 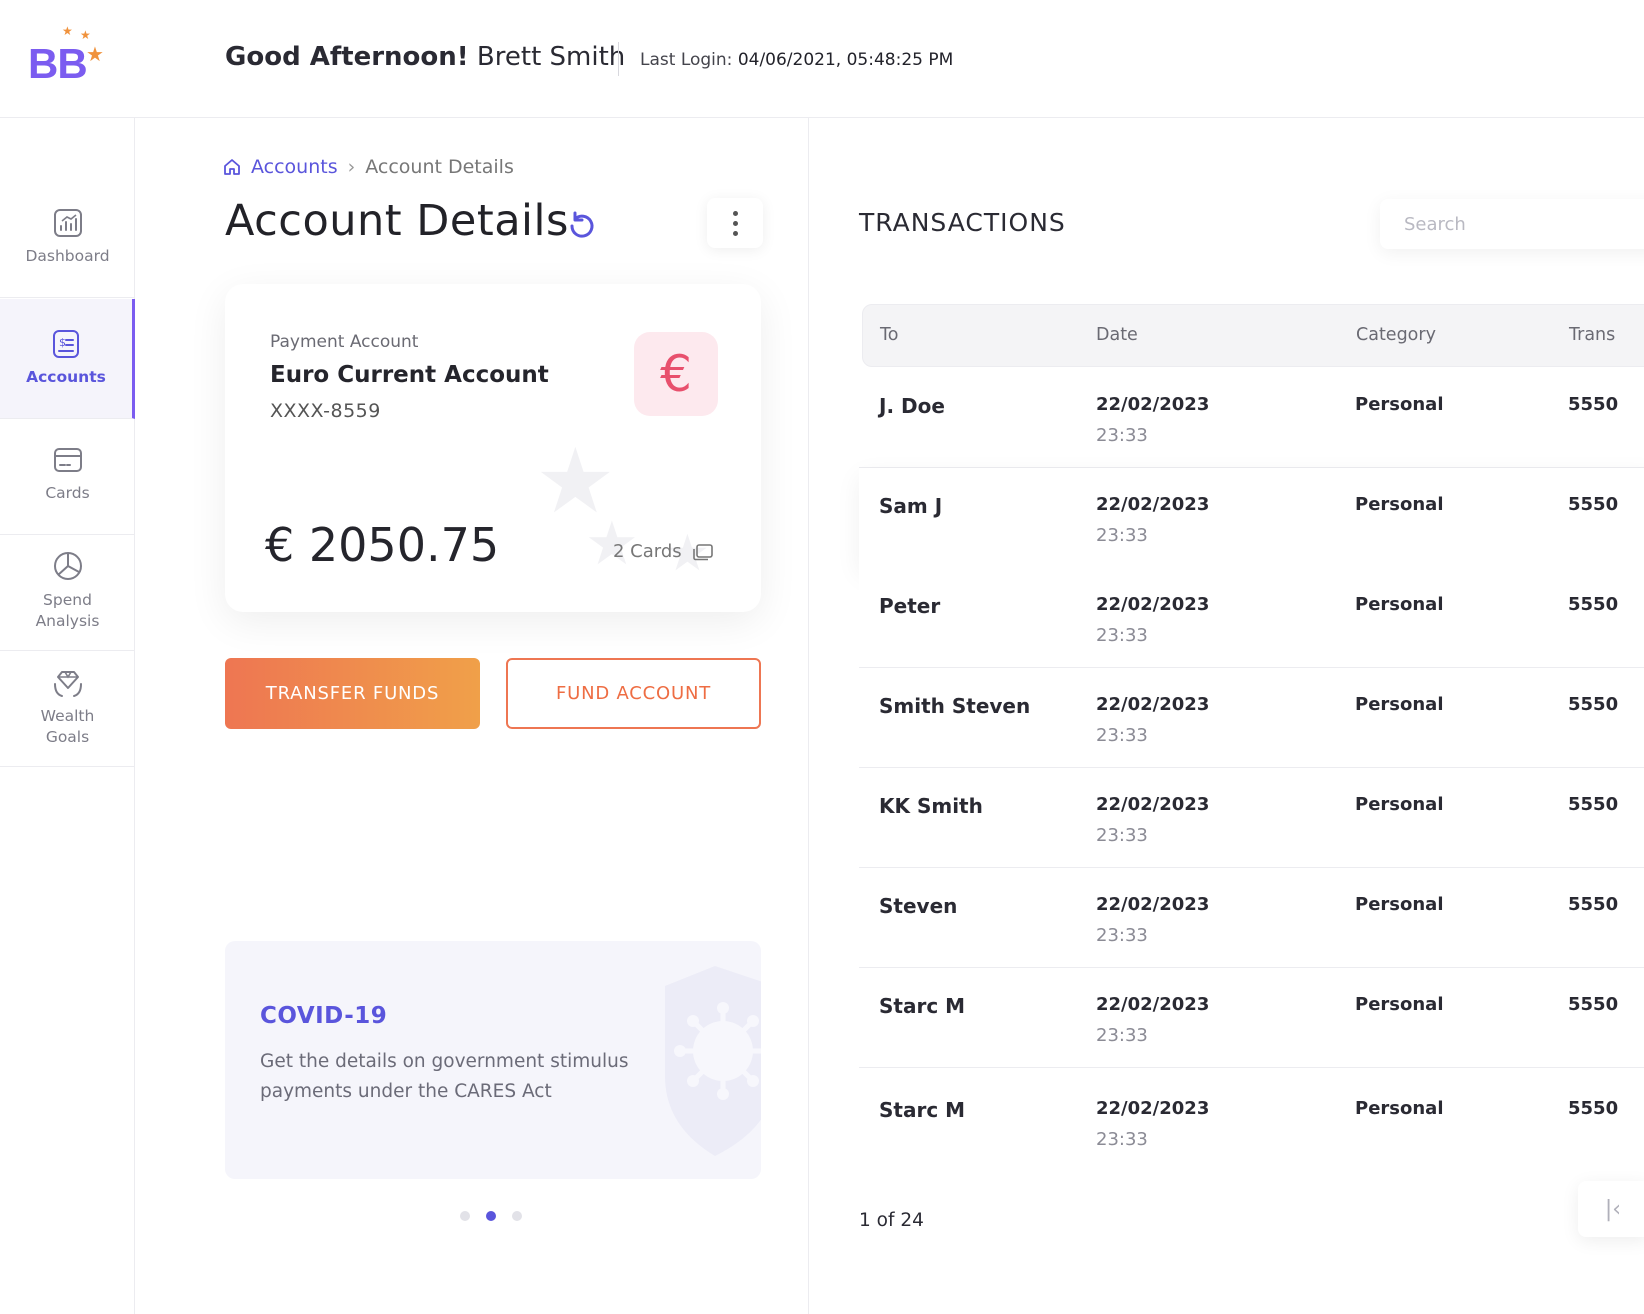 I want to click on pagination-status: 1 of 24, so click(x=891, y=1220).